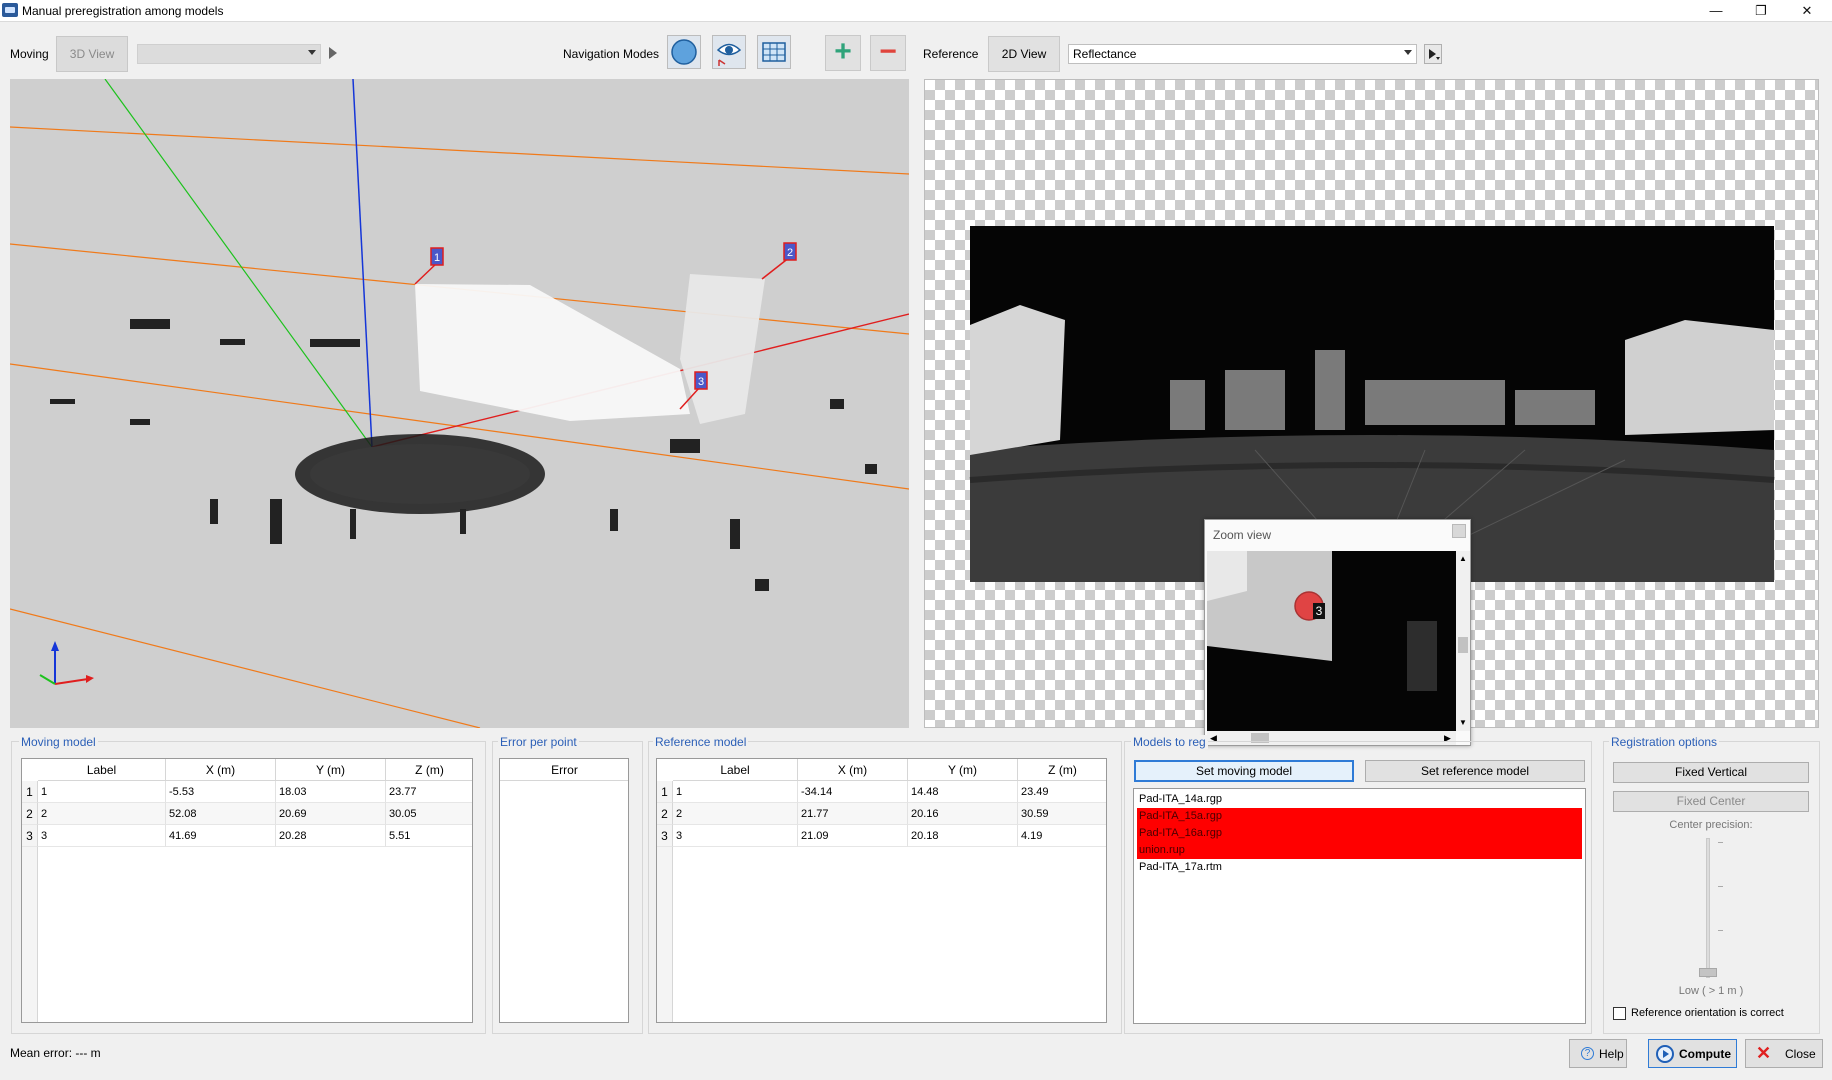 The height and width of the screenshot is (1080, 1832). I want to click on zoom-view-title: Zoom view, so click(1242, 535).